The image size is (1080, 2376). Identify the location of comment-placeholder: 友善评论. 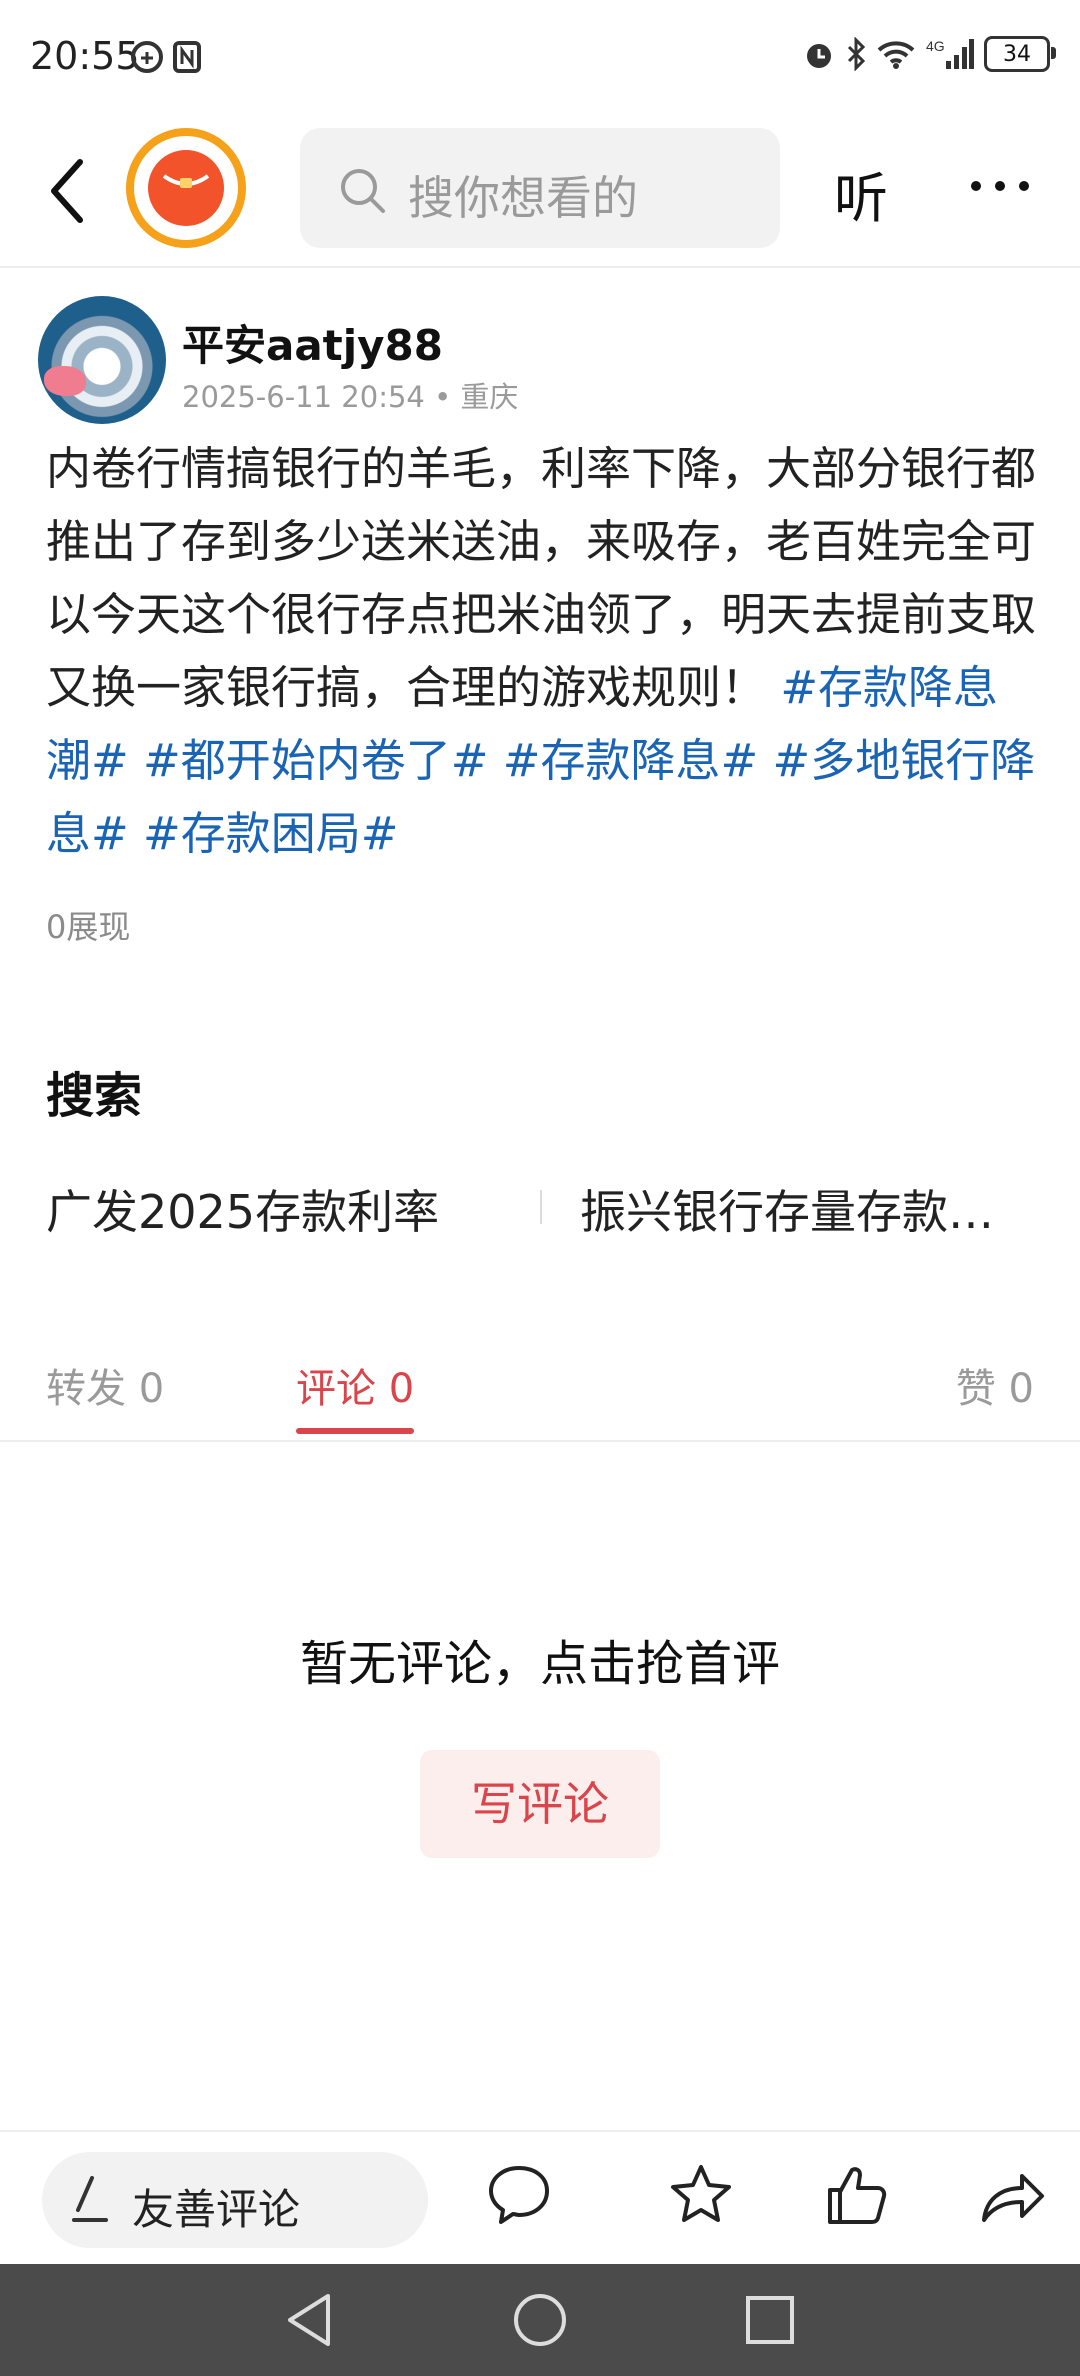
(216, 2209).